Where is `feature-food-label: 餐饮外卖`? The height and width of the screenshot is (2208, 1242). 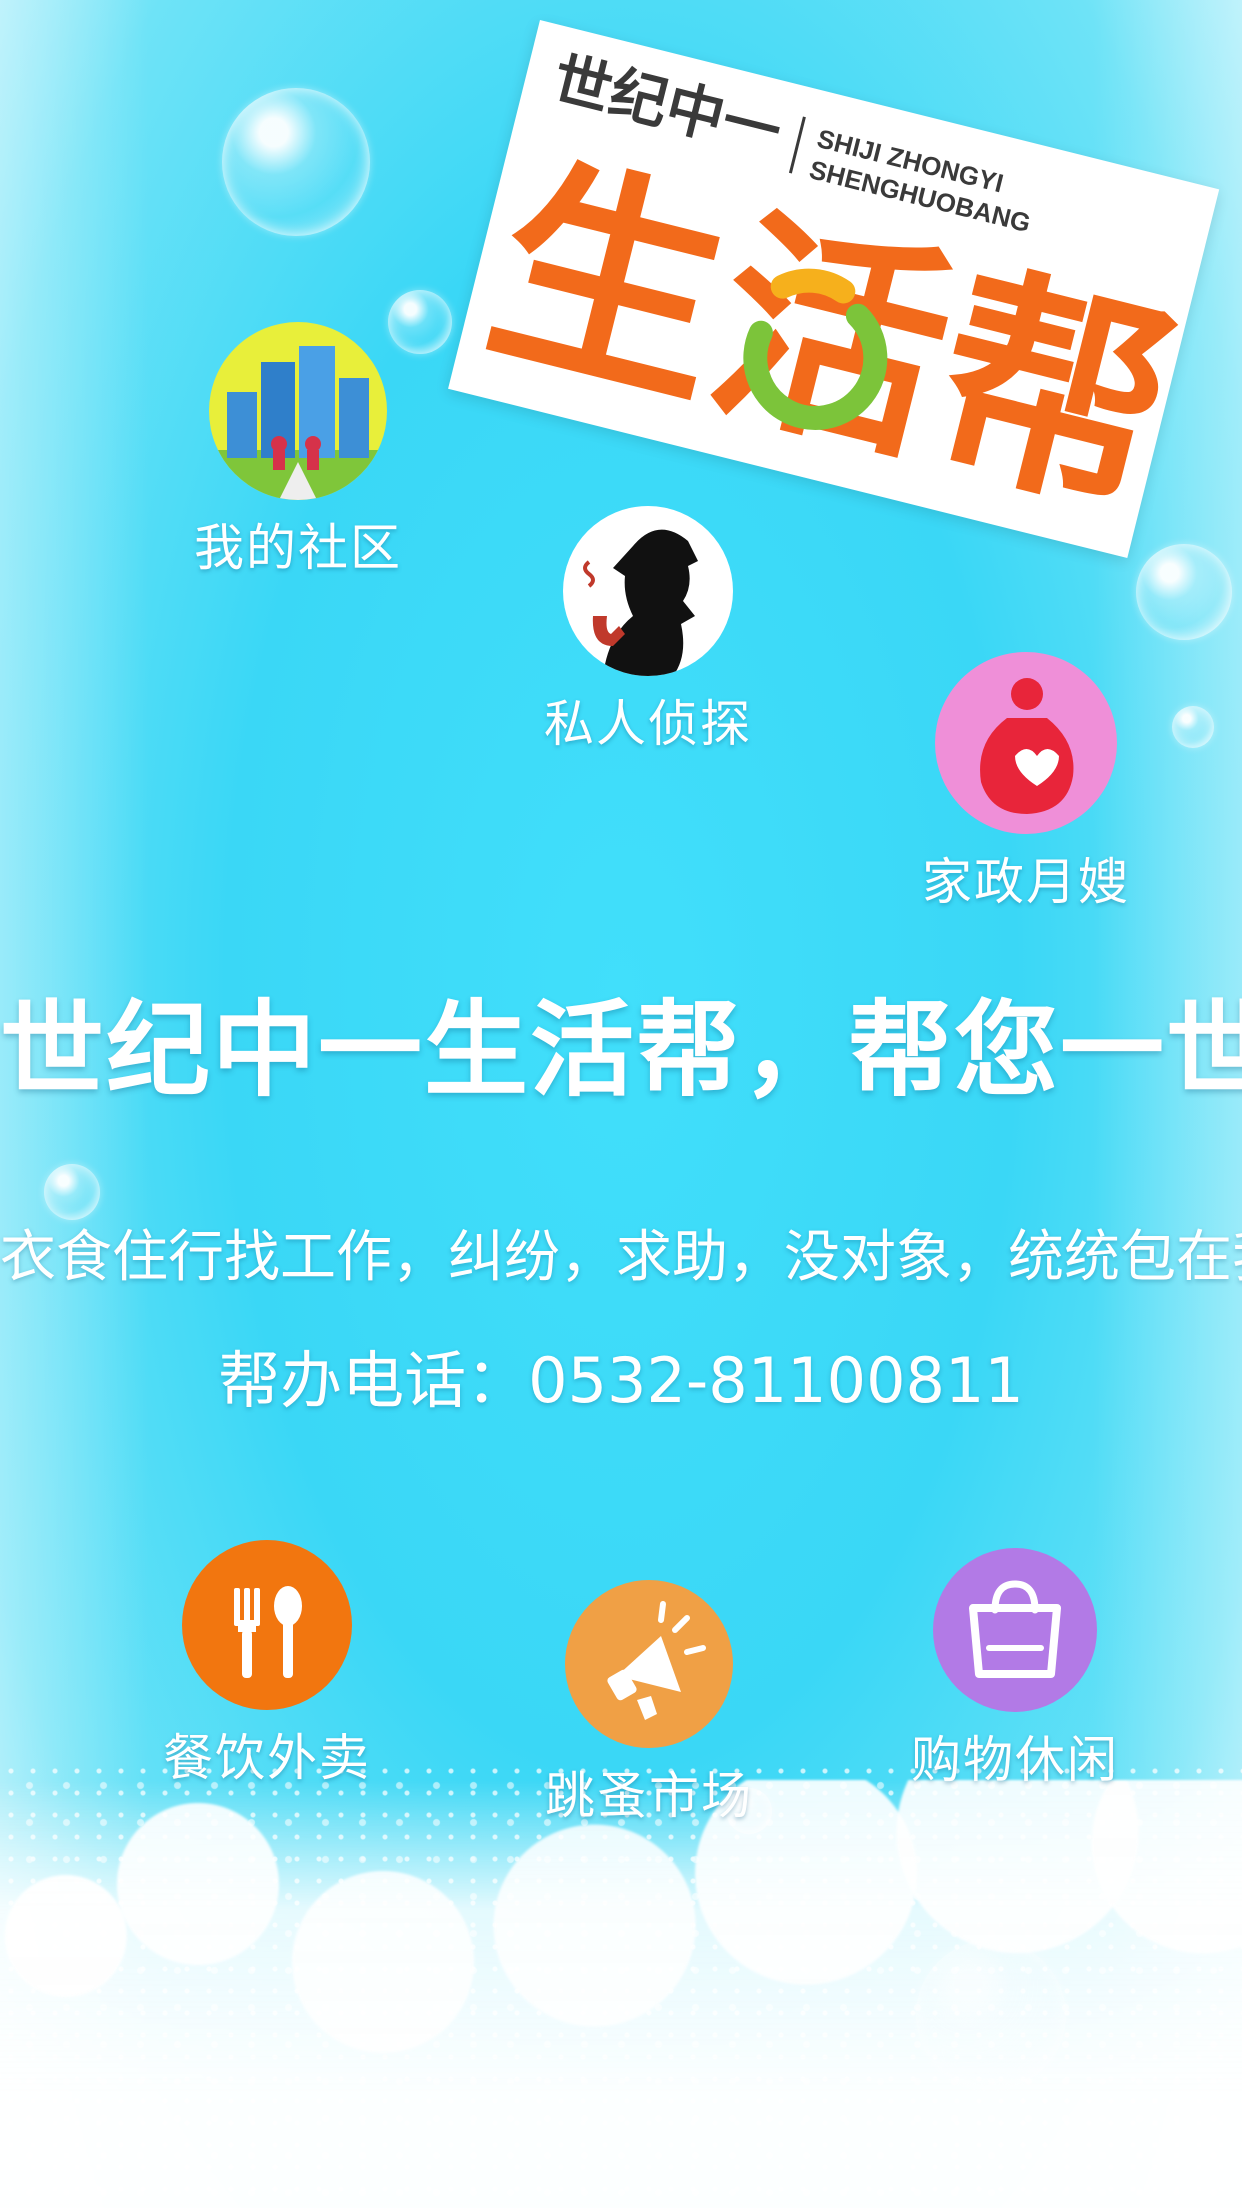 feature-food-label: 餐饮外卖 is located at coordinates (267, 1758).